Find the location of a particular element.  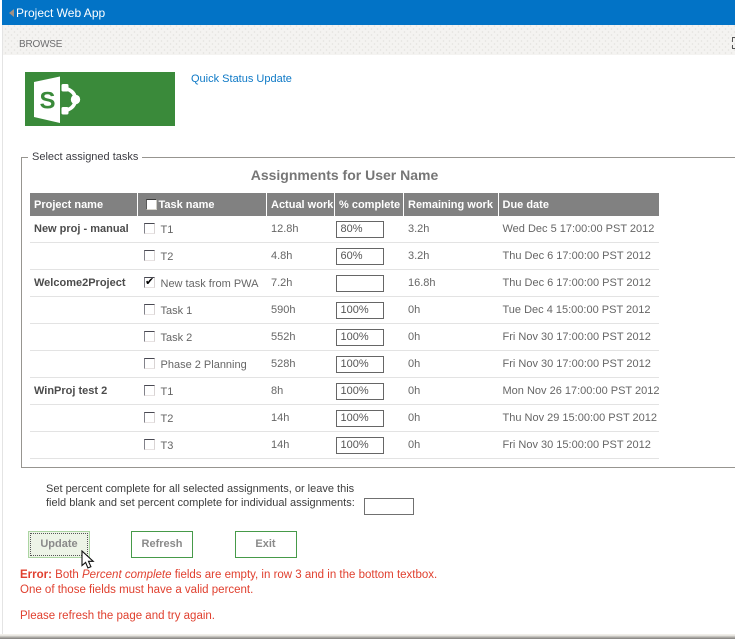

svg-text: S is located at coordinates (48, 101).